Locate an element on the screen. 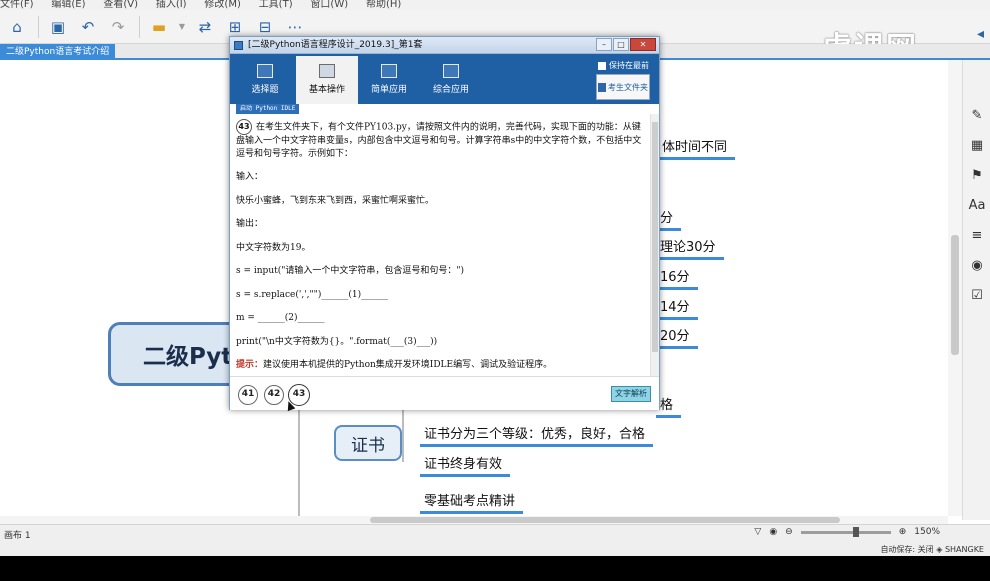 This screenshot has width=990, height=581. exam-folder-button: 考生文件夹 is located at coordinates (623, 87).